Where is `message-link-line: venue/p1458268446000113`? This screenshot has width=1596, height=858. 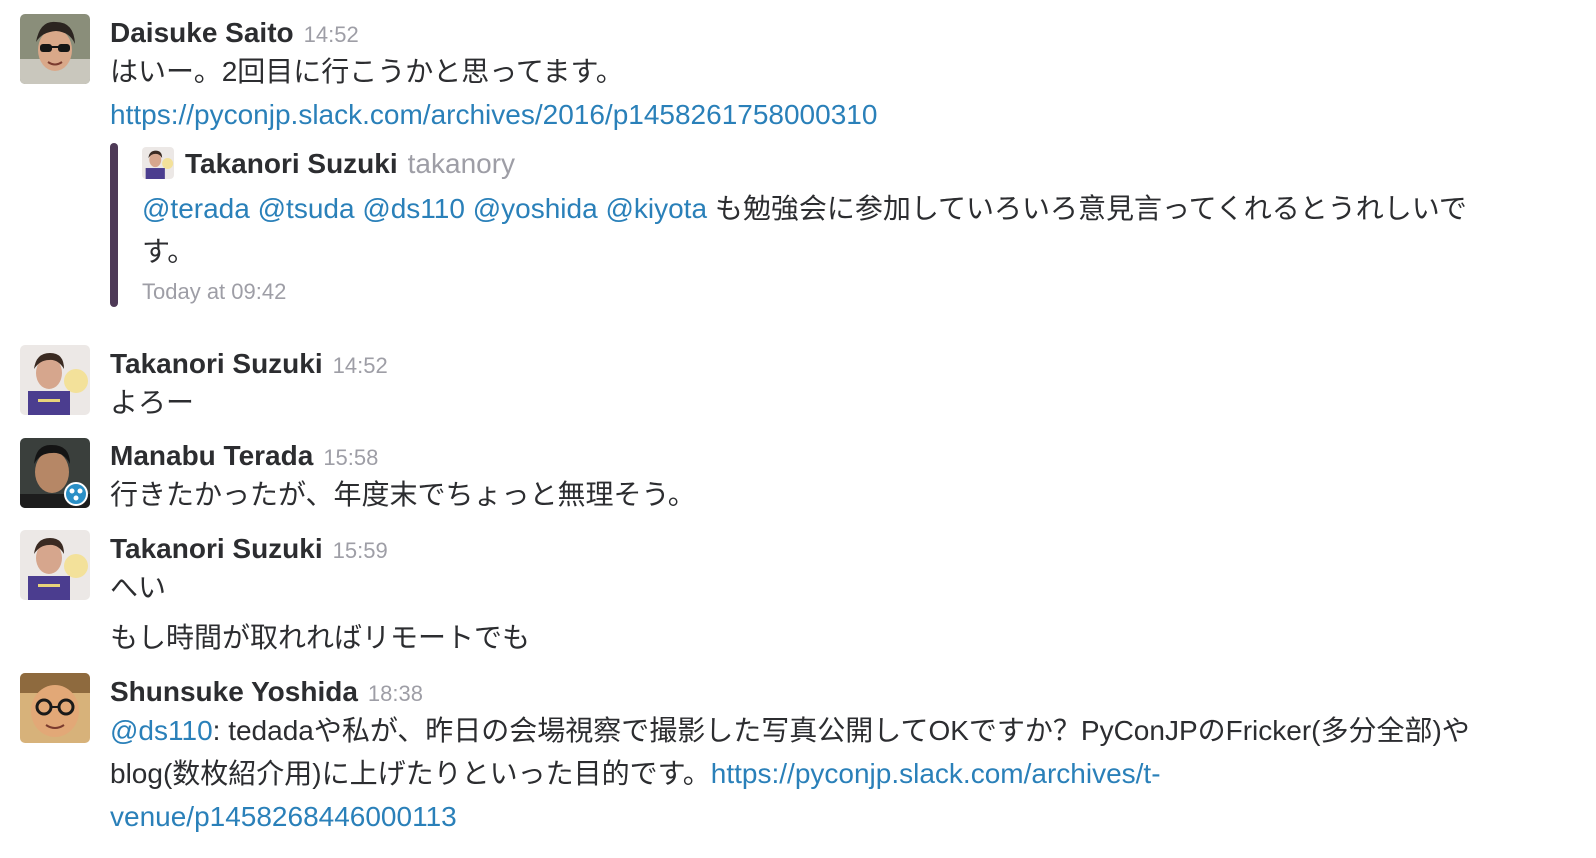
message-link-line: venue/p1458268446000113 is located at coordinates (830, 816).